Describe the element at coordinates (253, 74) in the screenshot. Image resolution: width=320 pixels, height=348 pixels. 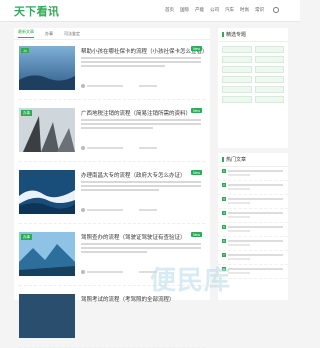
I see `topic-grid` at that location.